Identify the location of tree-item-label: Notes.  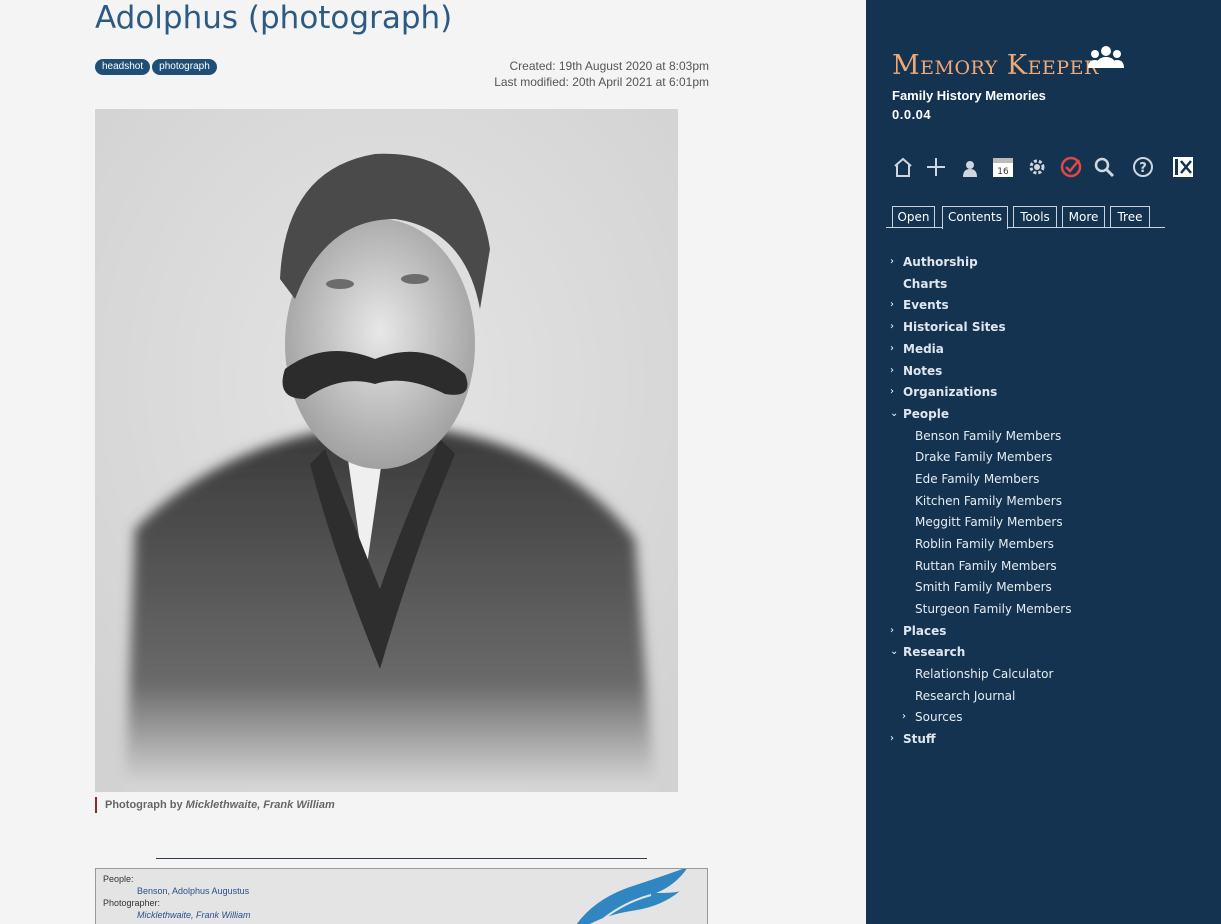
(923, 371).